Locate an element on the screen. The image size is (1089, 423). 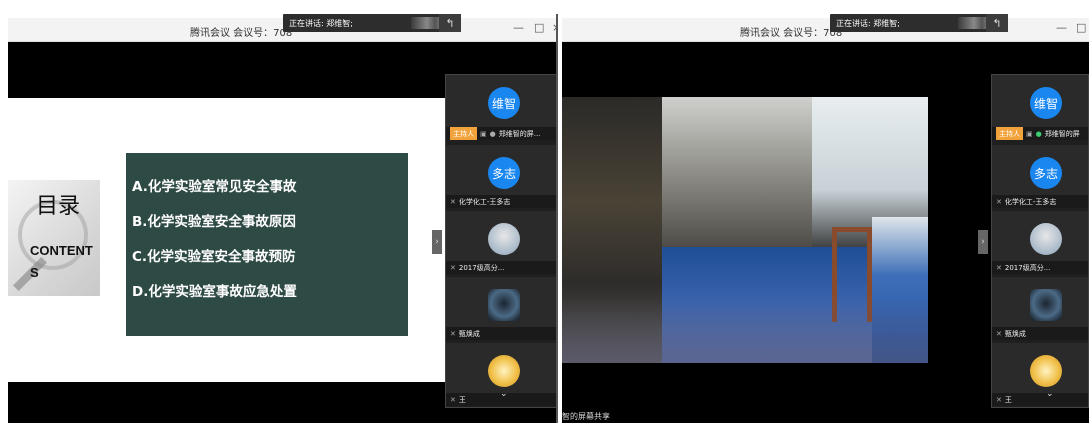
participant-label: 主持人 ▣ ● 郑维智的屏 is located at coordinates (1040, 133).